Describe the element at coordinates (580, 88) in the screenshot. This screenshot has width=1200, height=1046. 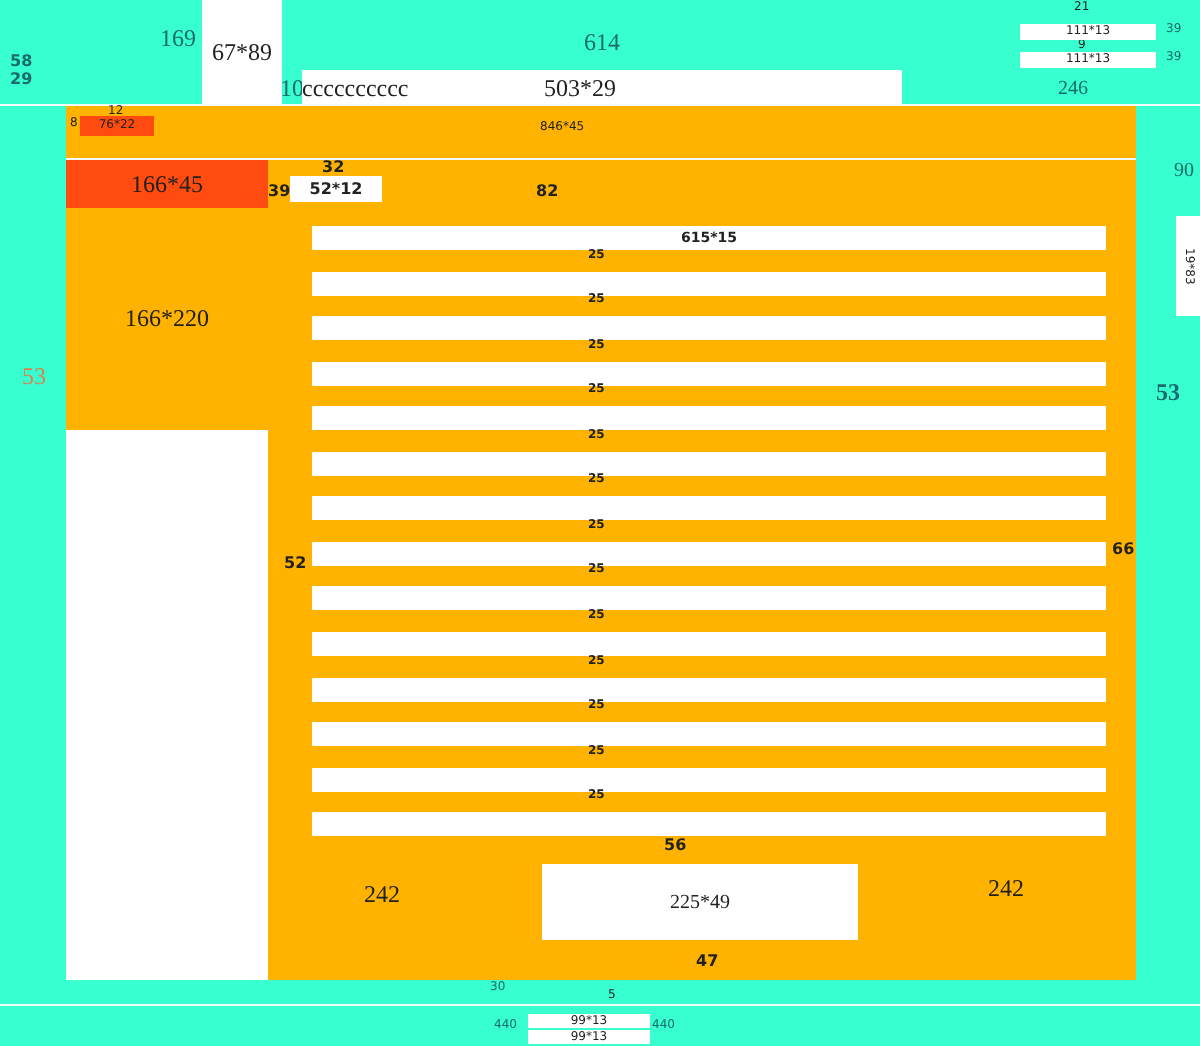
I see `dimension-label: 503*29` at that location.